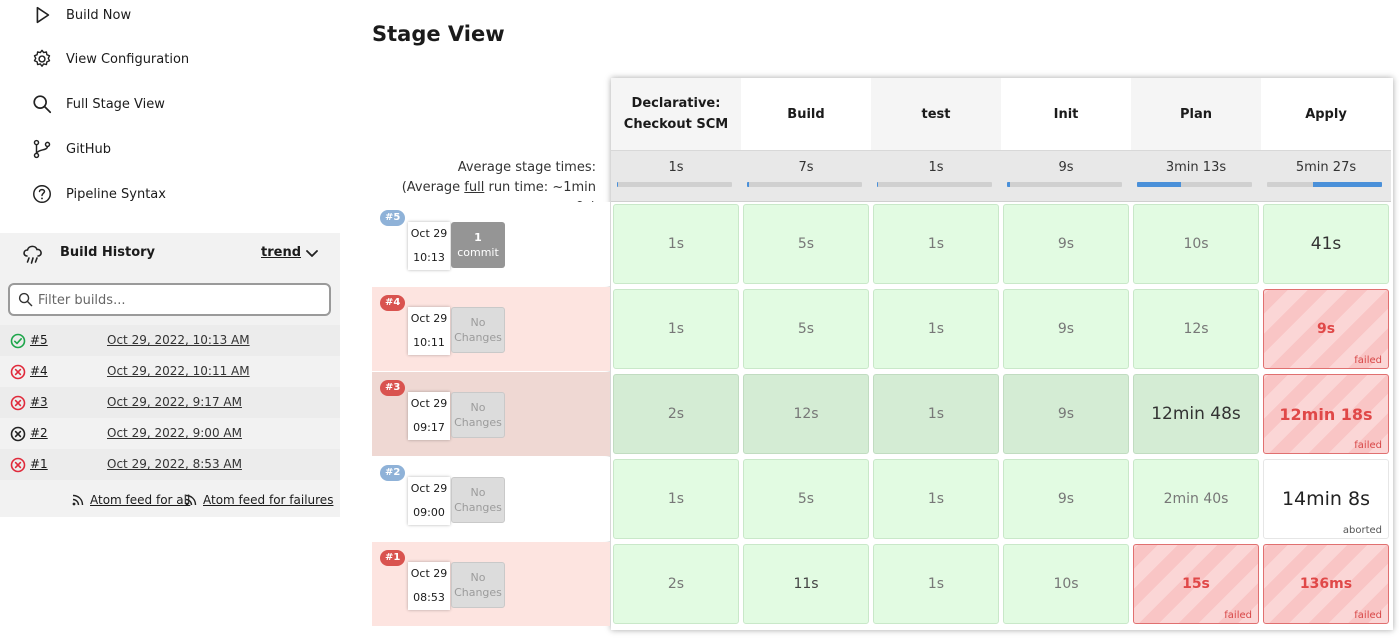  Describe the element at coordinates (130, 500) in the screenshot. I see `atom-feed-all-link: Atom feed for all` at that location.